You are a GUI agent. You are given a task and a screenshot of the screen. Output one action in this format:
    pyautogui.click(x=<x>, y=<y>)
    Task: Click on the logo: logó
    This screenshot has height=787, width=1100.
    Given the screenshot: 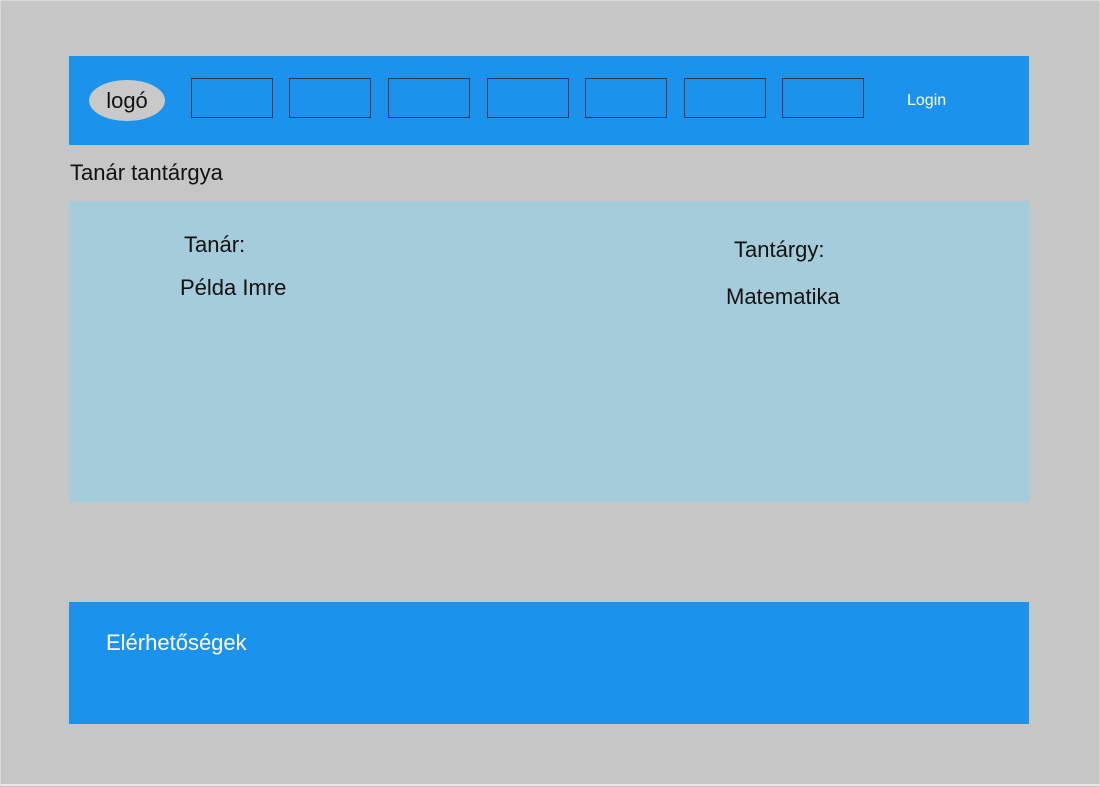 What is the action you would take?
    pyautogui.click(x=127, y=100)
    